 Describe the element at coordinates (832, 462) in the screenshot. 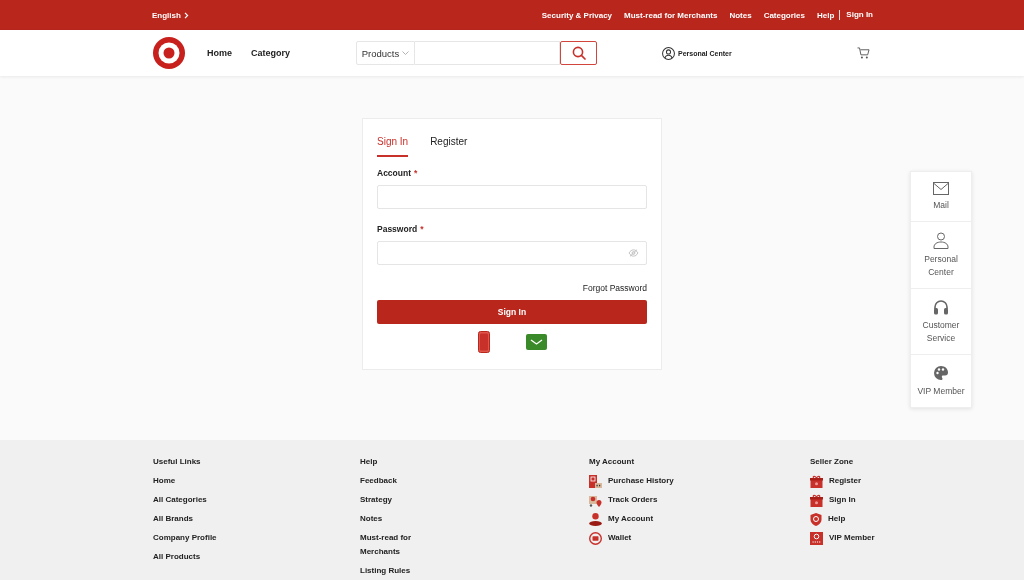

I see `footer-heading: Seller Zone` at that location.